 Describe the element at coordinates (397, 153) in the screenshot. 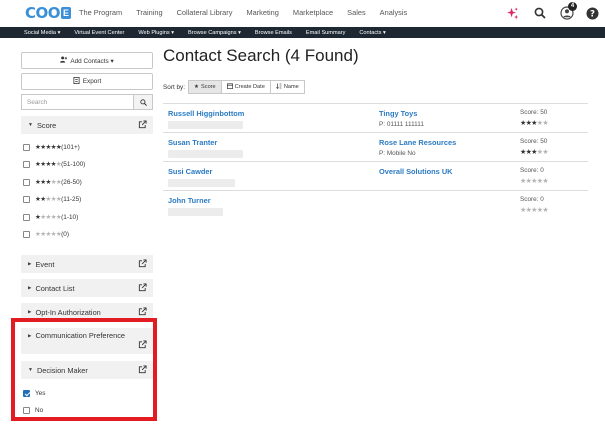

I see `phone-text: P: Mobile No` at that location.